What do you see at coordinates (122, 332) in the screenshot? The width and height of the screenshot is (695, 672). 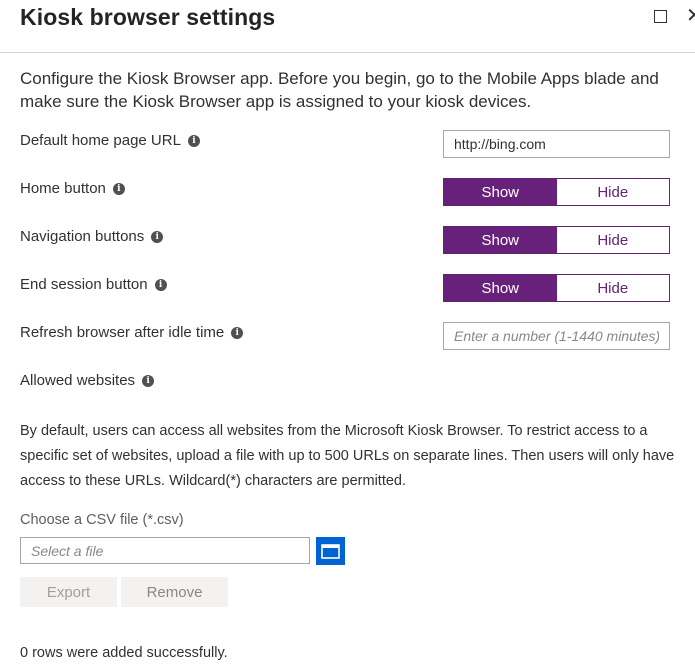 I see `refresh-idle-label-text: Refresh browser after idle time` at bounding box center [122, 332].